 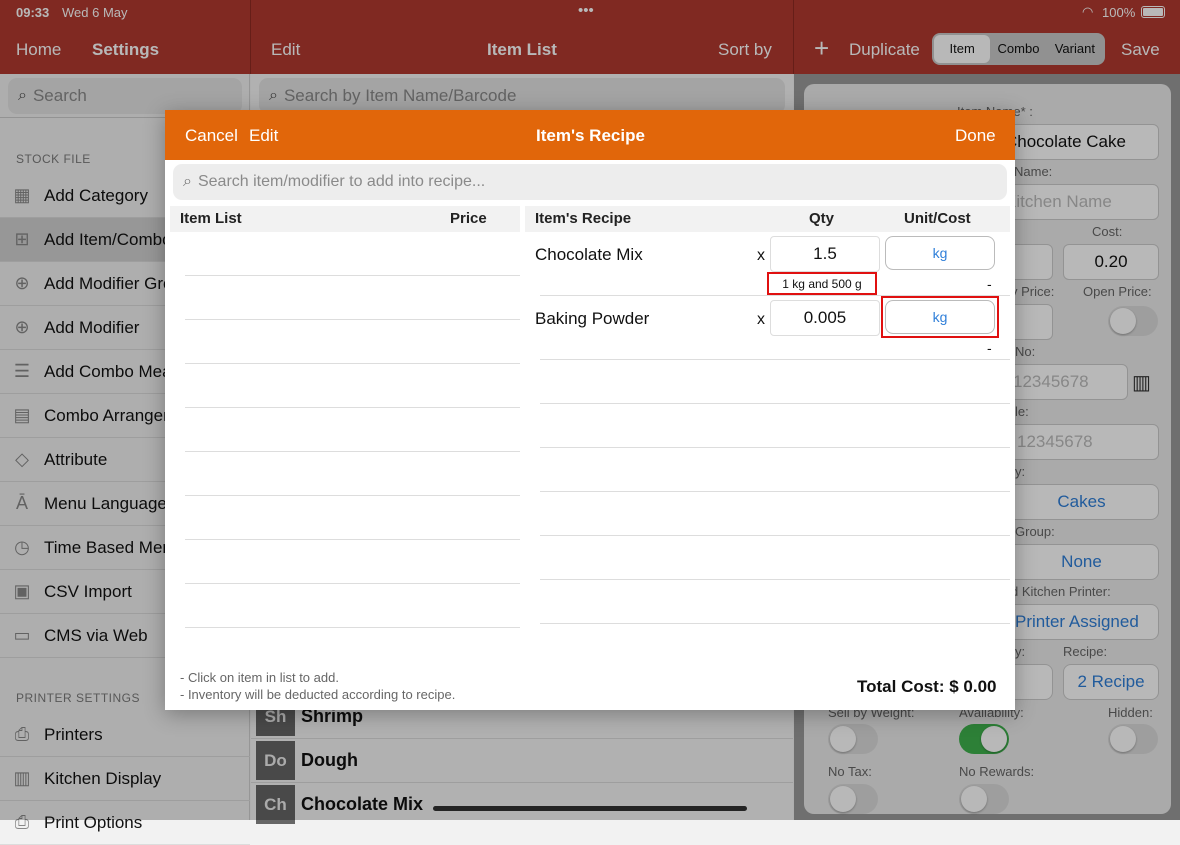 I want to click on qty-conversion-text: 1 kg and 500 g, so click(x=822, y=283).